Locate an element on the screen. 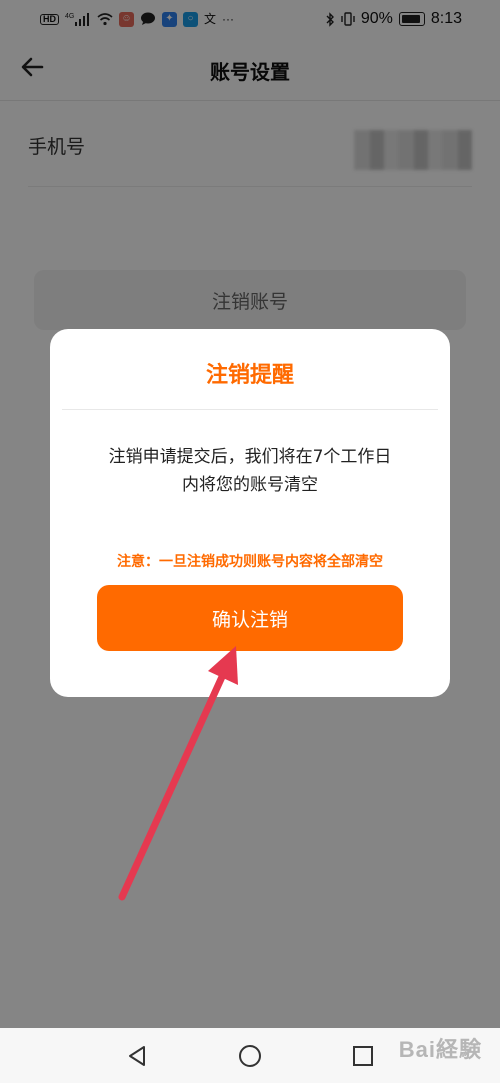 This screenshot has height=1083, width=500. square-recents-icon is located at coordinates (363, 1055).